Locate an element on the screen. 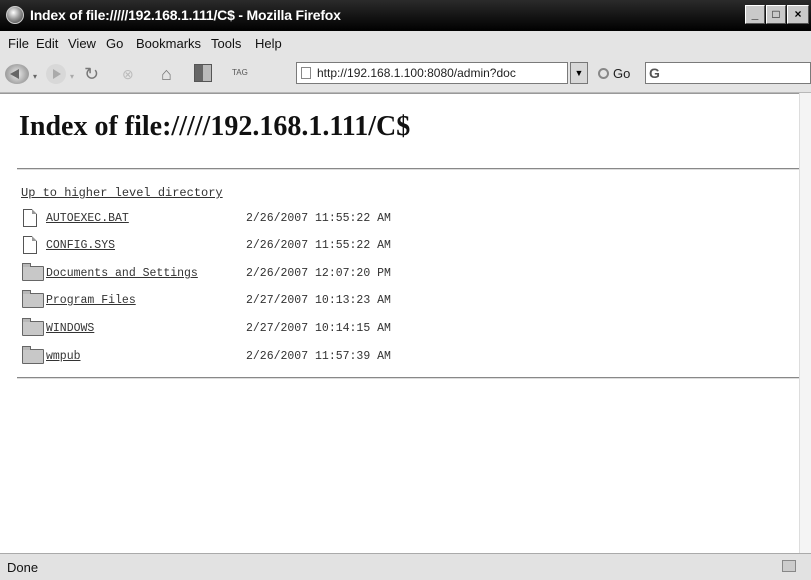  firefox-logo-icon is located at coordinates (15, 15).